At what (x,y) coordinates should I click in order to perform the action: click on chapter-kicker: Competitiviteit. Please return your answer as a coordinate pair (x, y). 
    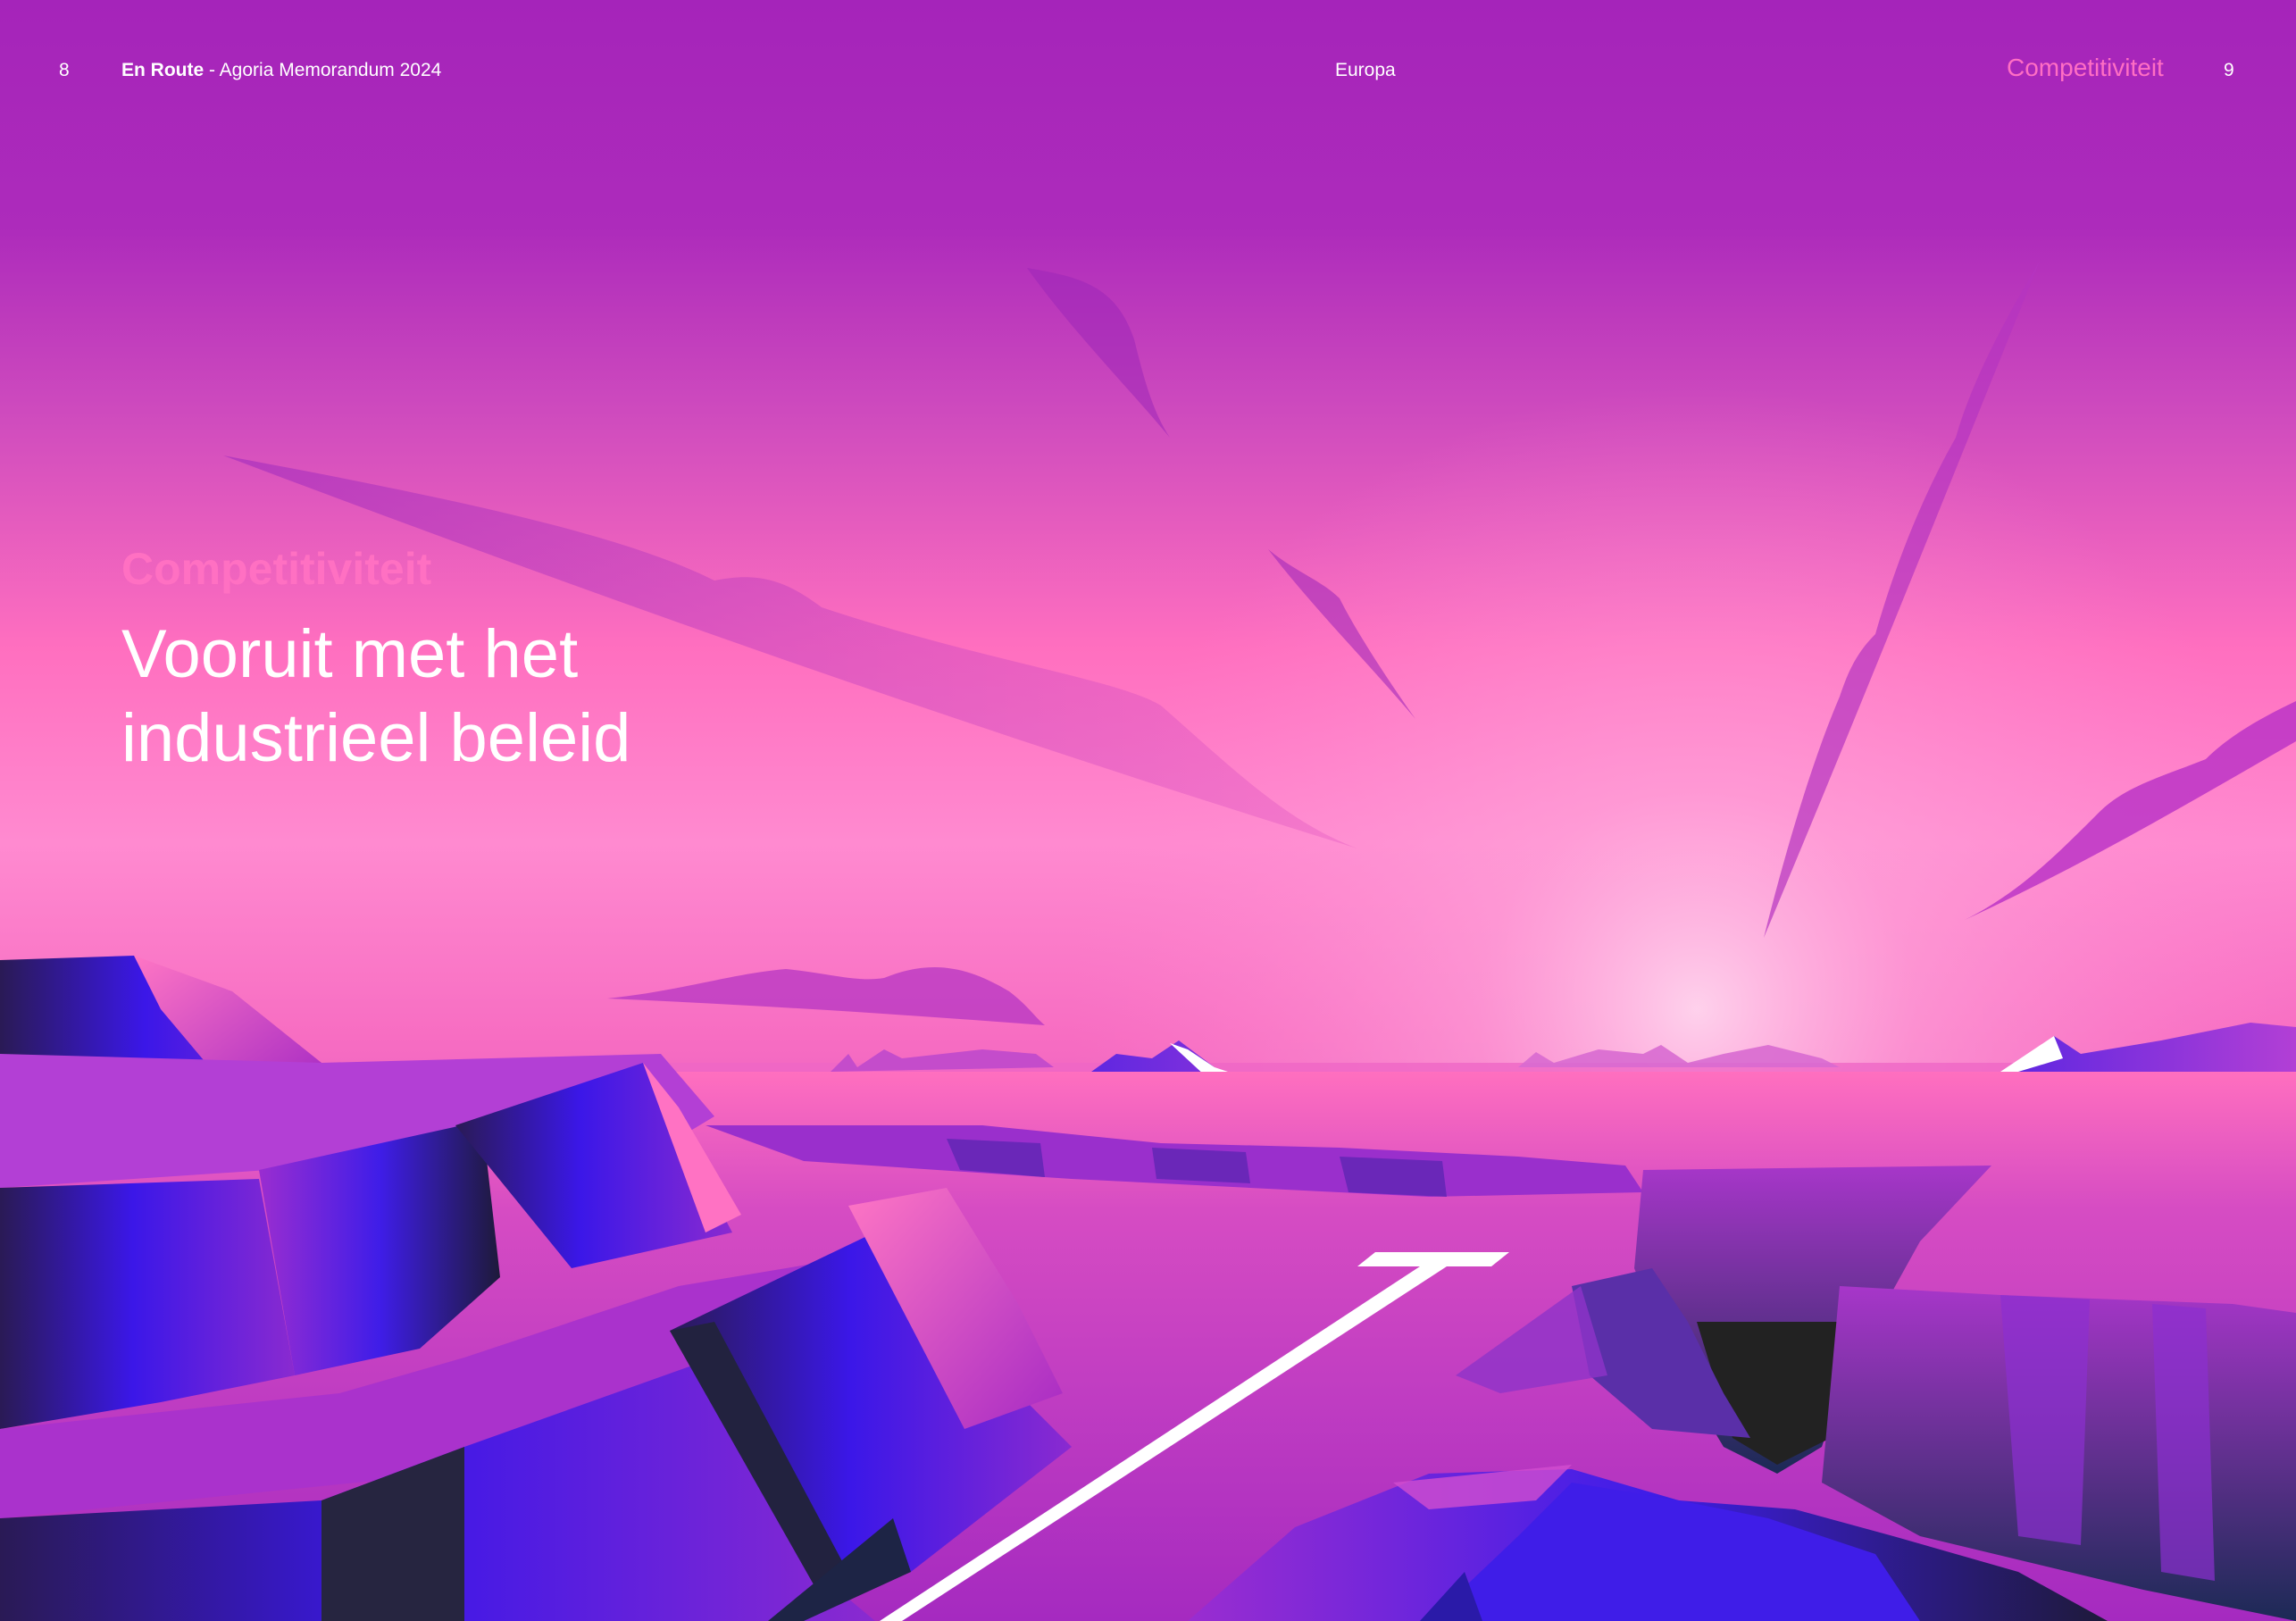
    Looking at the image, I should click on (276, 569).